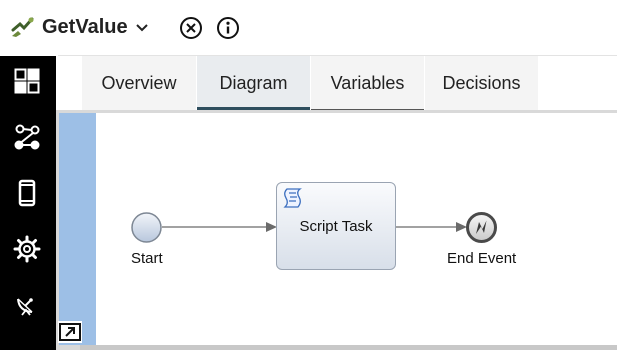 The height and width of the screenshot is (350, 617). I want to click on tab-diagram: Diagram, so click(254, 83).